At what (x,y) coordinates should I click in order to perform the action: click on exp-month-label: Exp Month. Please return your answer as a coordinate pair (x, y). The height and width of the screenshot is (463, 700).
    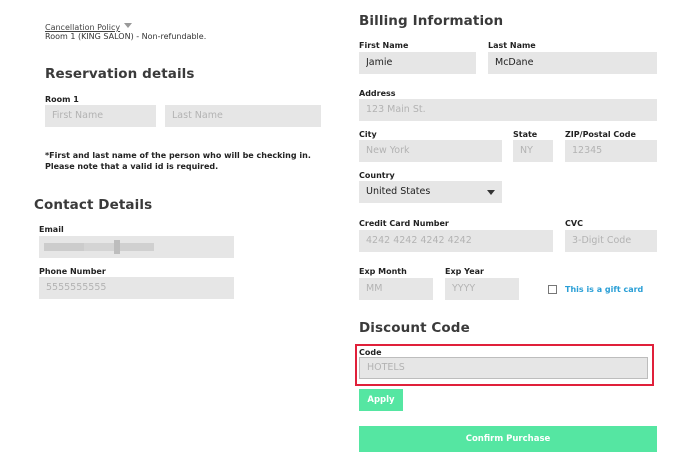
    Looking at the image, I should click on (383, 271).